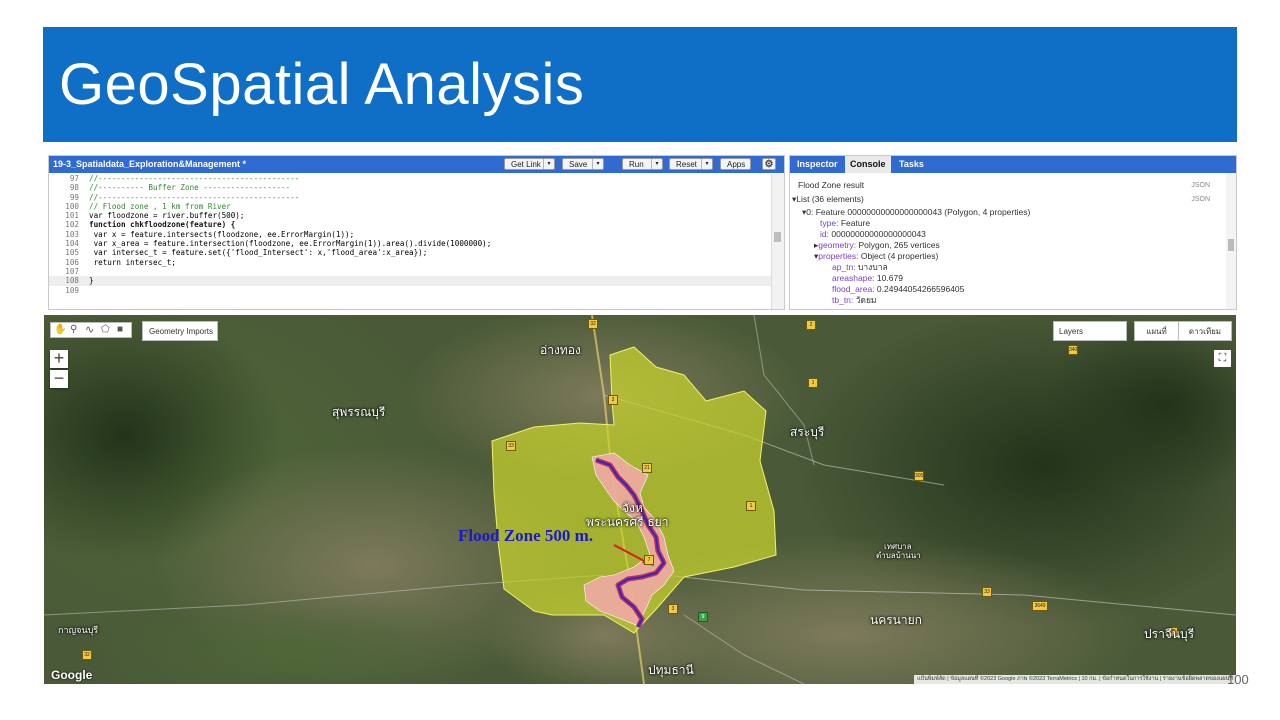 The height and width of the screenshot is (720, 1280). What do you see at coordinates (838, 256) in the screenshot?
I see `property-key: properties:` at bounding box center [838, 256].